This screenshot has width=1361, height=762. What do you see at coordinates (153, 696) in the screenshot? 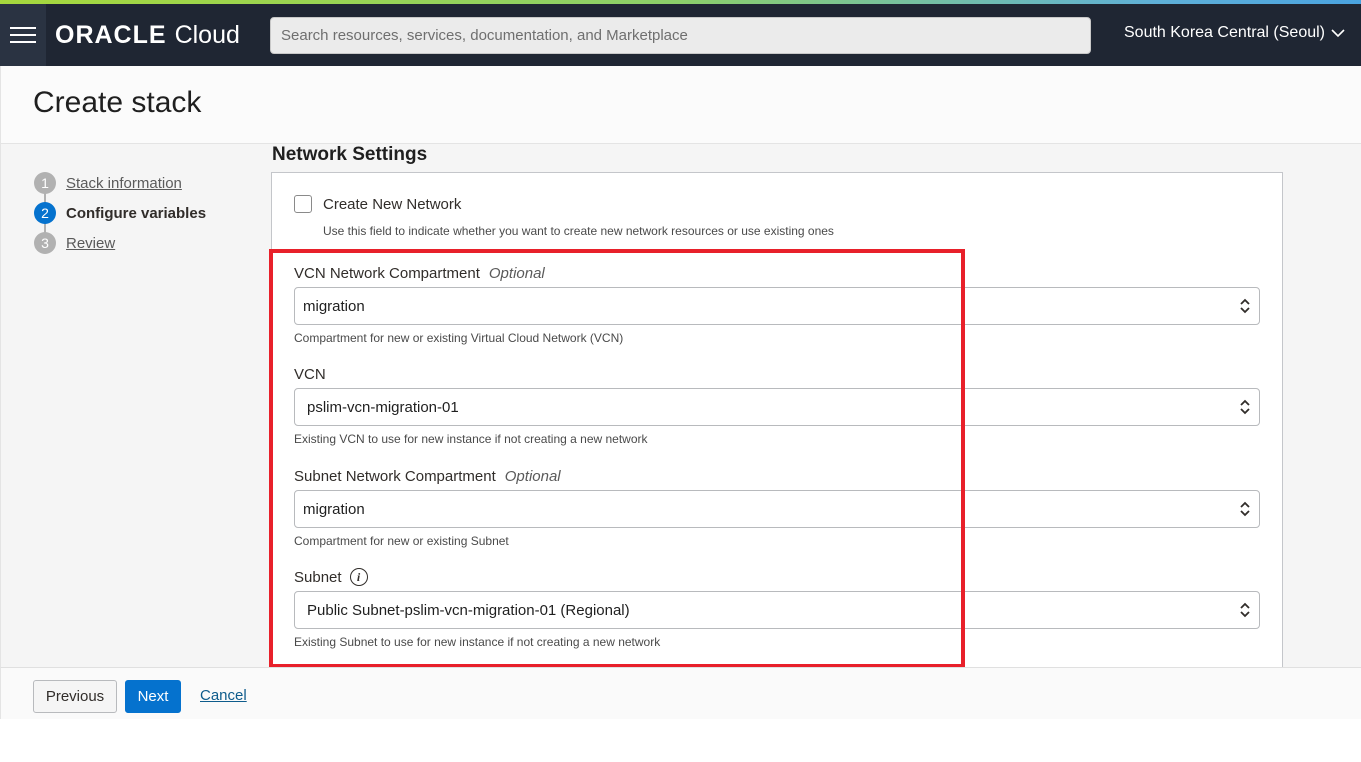
I see `next-button: Next` at bounding box center [153, 696].